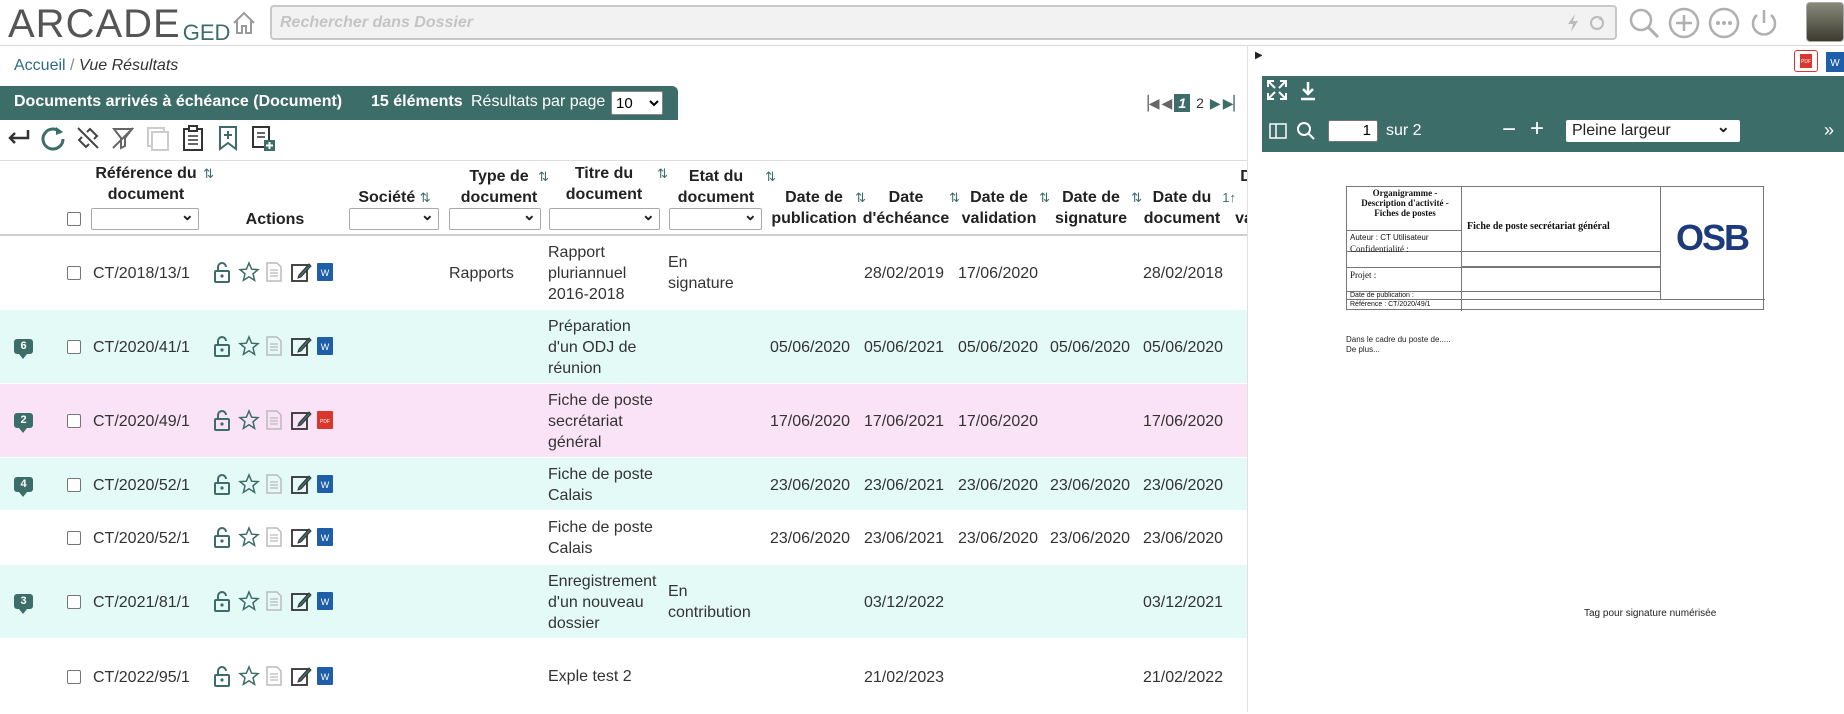 The height and width of the screenshot is (714, 1844). Describe the element at coordinates (817, 208) in the screenshot. I see `col-header-publication: Date de publication ⇅` at that location.